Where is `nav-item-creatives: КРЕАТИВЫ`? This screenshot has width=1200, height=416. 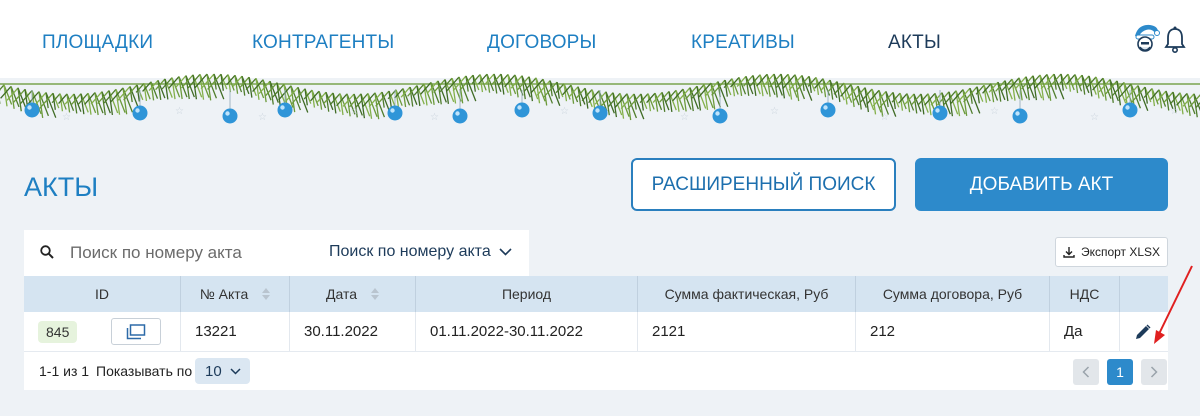 nav-item-creatives: КРЕАТИВЫ is located at coordinates (743, 43).